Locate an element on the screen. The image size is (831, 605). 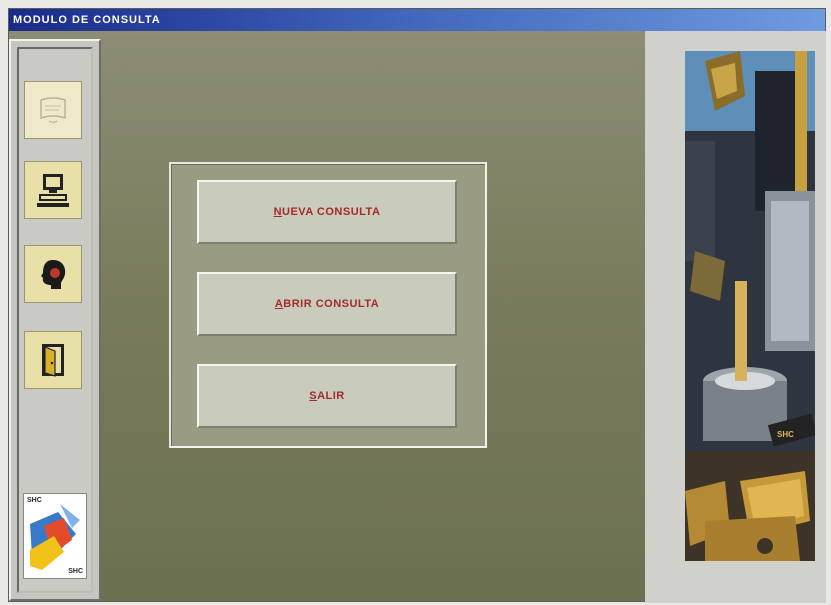
exit-button is located at coordinates (53, 360).